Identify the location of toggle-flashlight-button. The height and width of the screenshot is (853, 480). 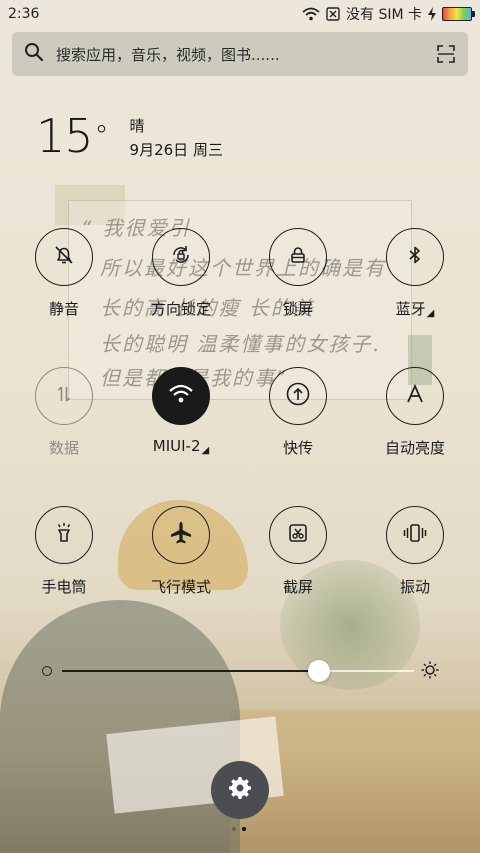
(64, 535).